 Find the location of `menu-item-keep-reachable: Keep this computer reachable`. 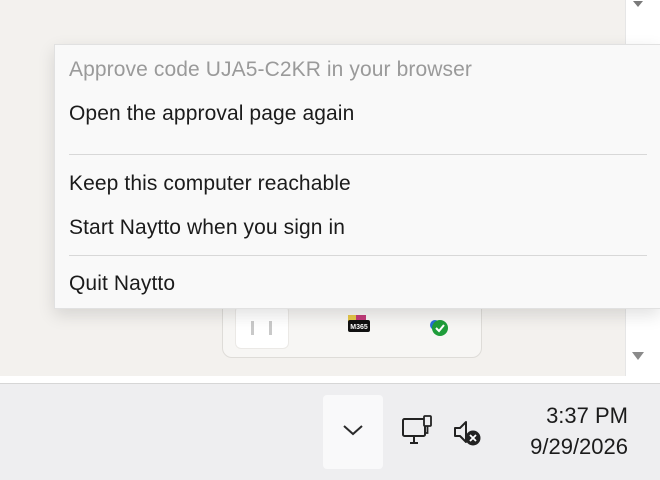

menu-item-keep-reachable: Keep this computer reachable is located at coordinates (210, 184).